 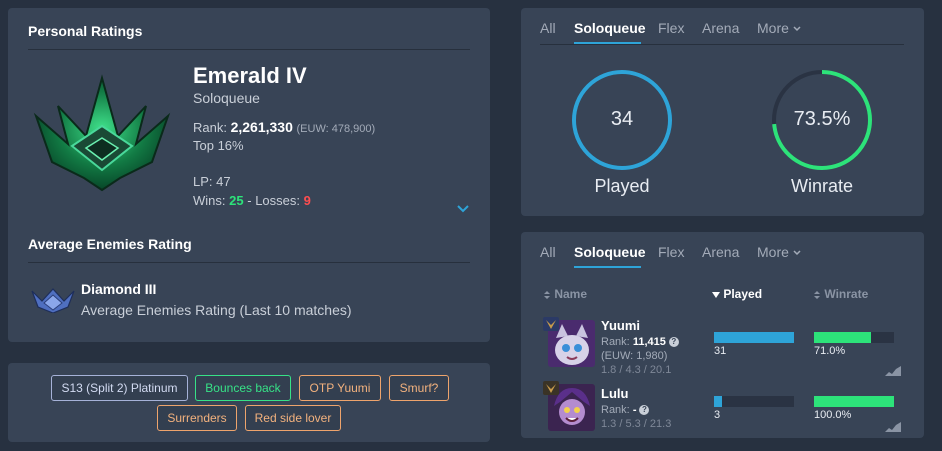 What do you see at coordinates (634, 410) in the screenshot?
I see `champion-rank-value: -` at bounding box center [634, 410].